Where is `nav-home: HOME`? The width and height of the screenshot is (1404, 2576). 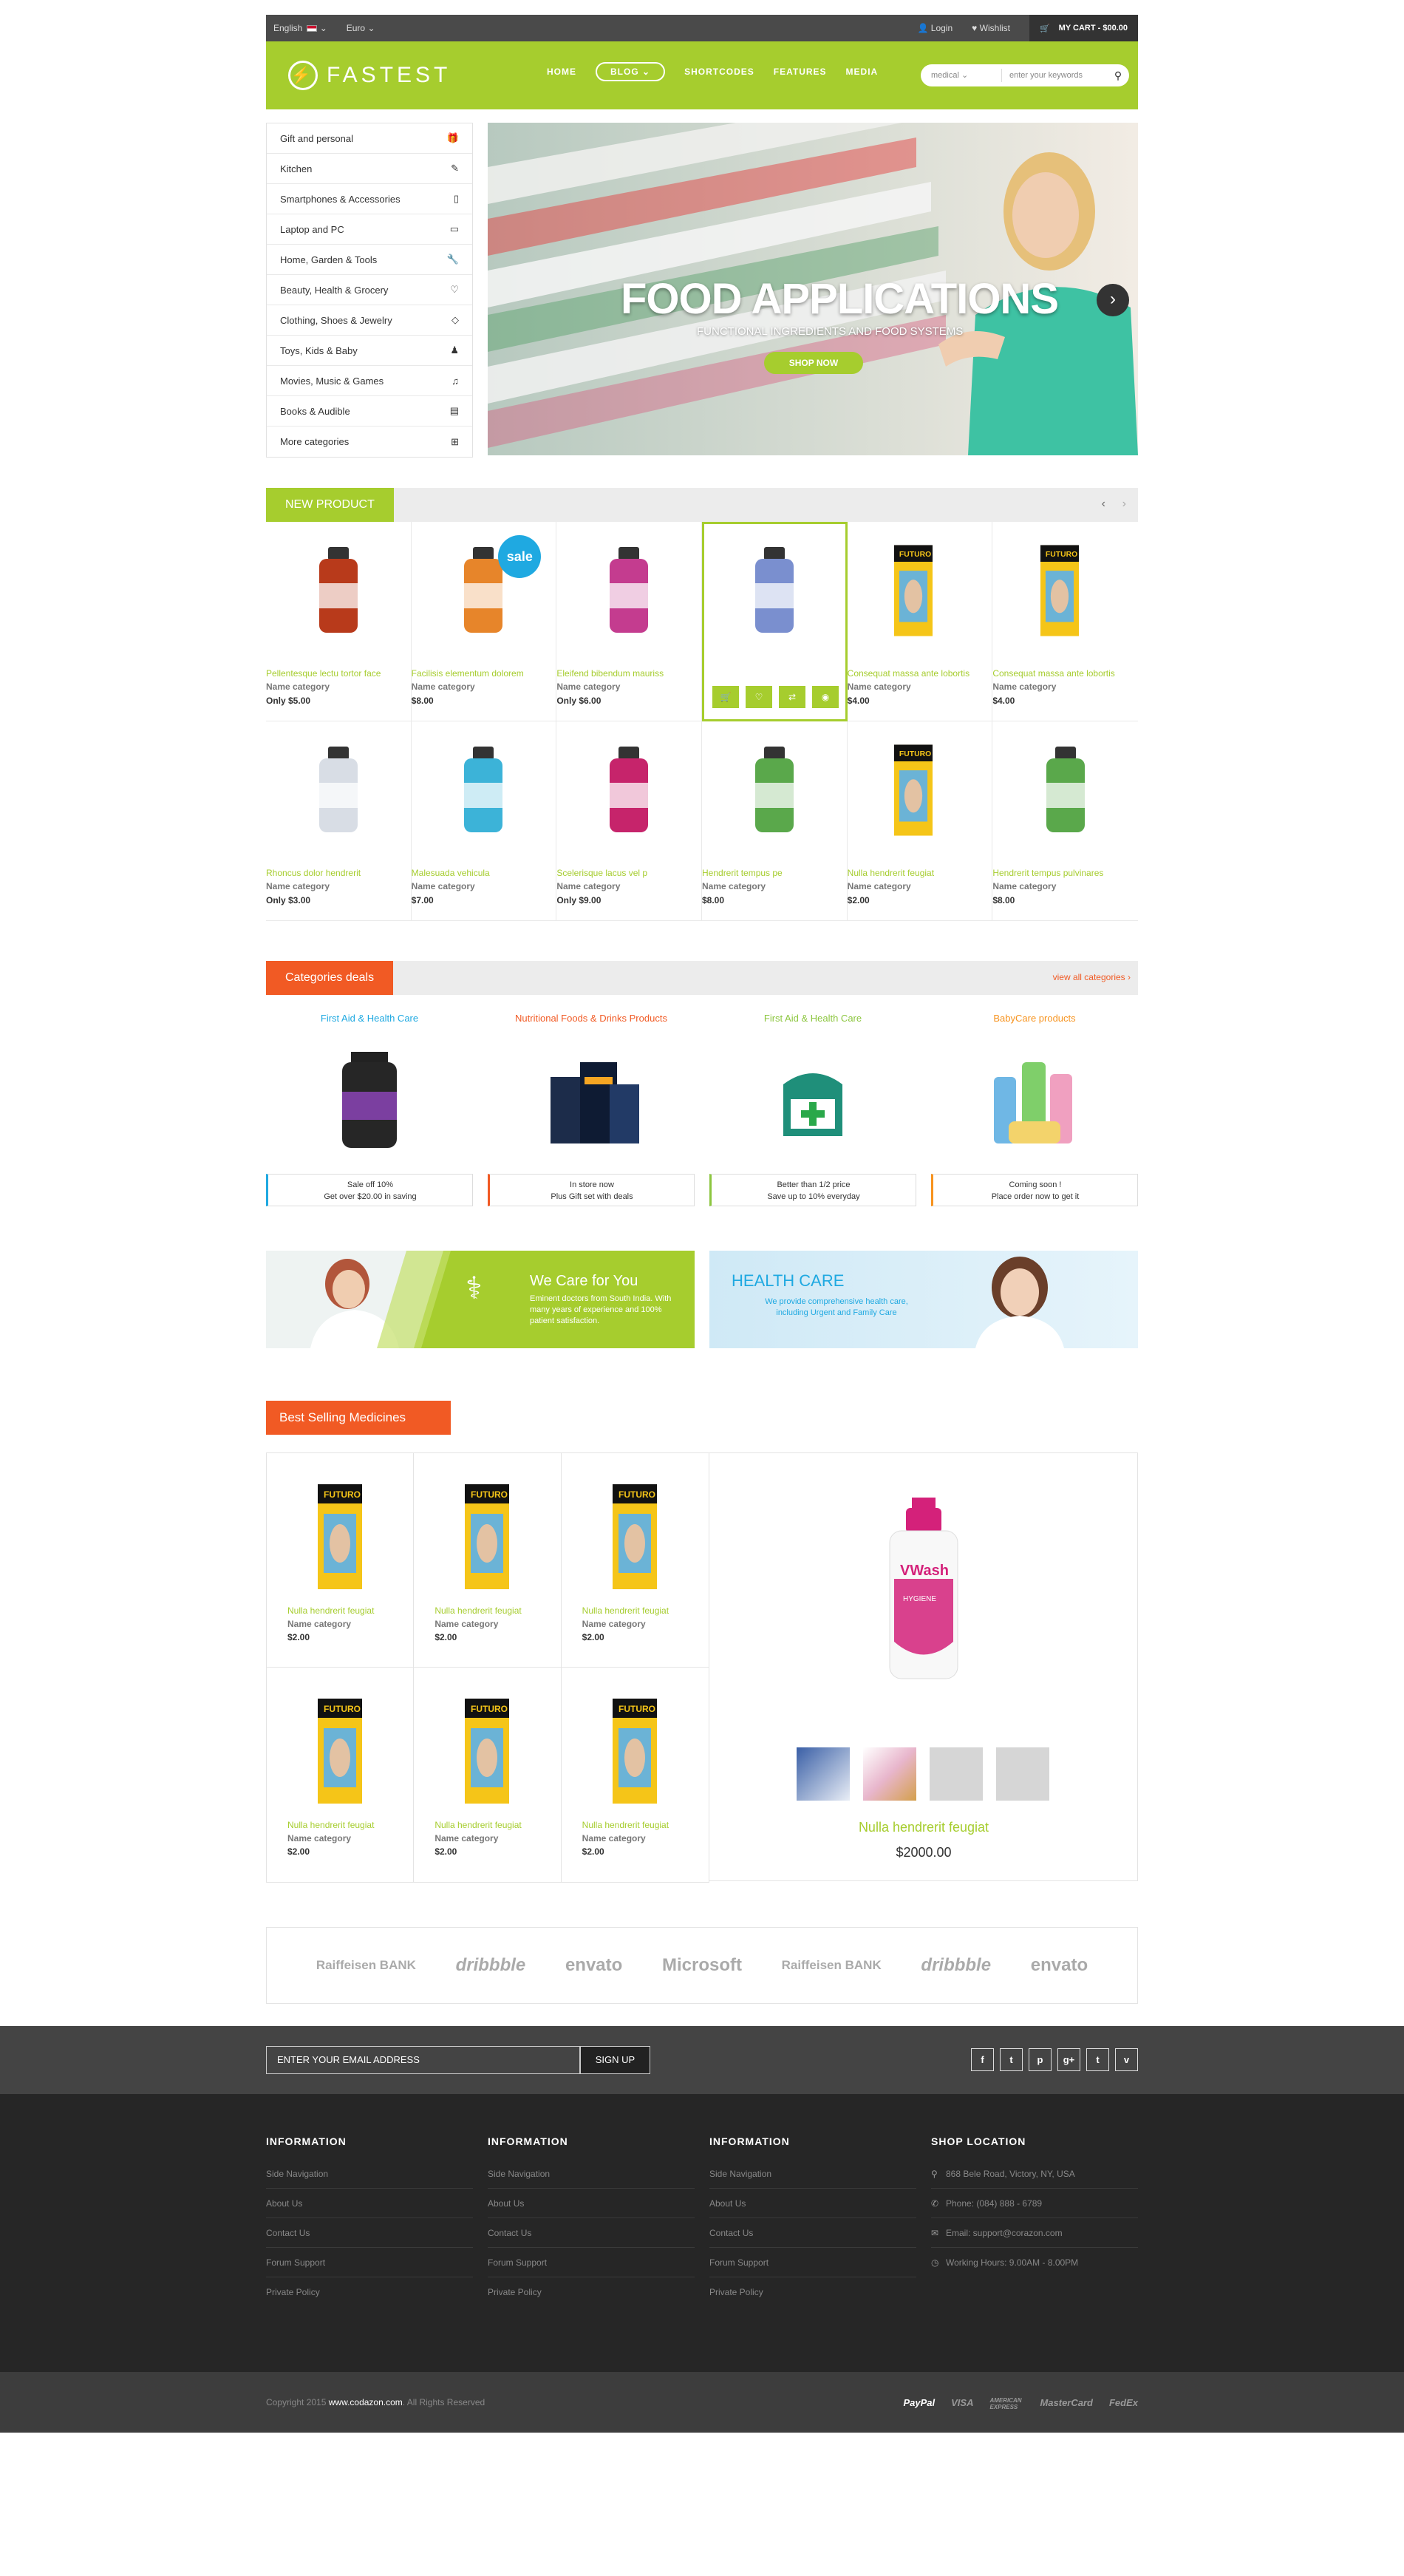
nav-home: HOME is located at coordinates (561, 74).